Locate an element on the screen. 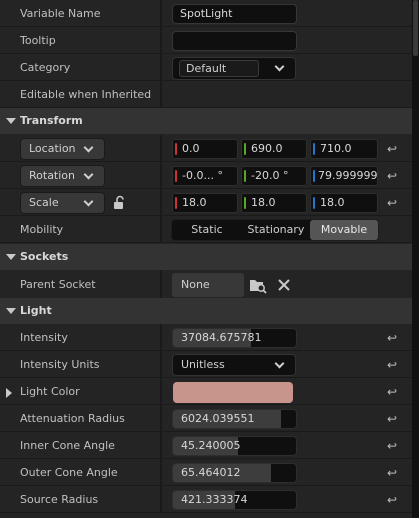 Image resolution: width=419 pixels, height=518 pixels. intensity-value: 37084.675781 is located at coordinates (221, 337).